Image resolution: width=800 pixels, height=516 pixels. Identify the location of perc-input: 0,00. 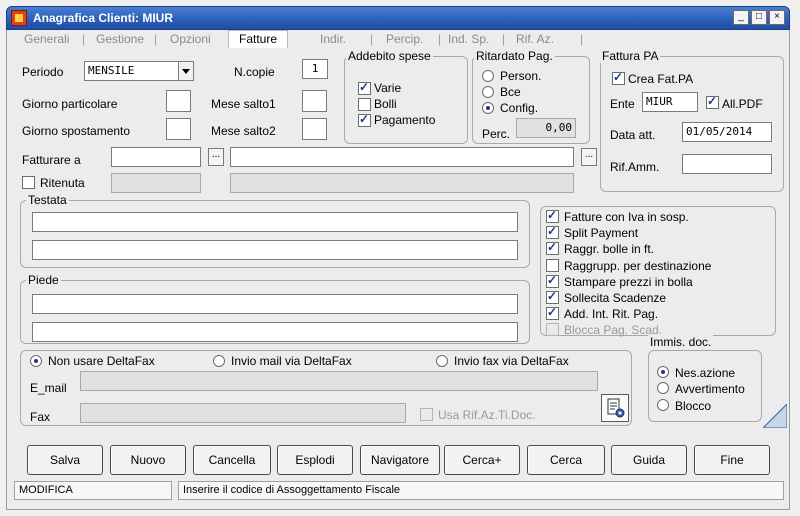
(546, 128).